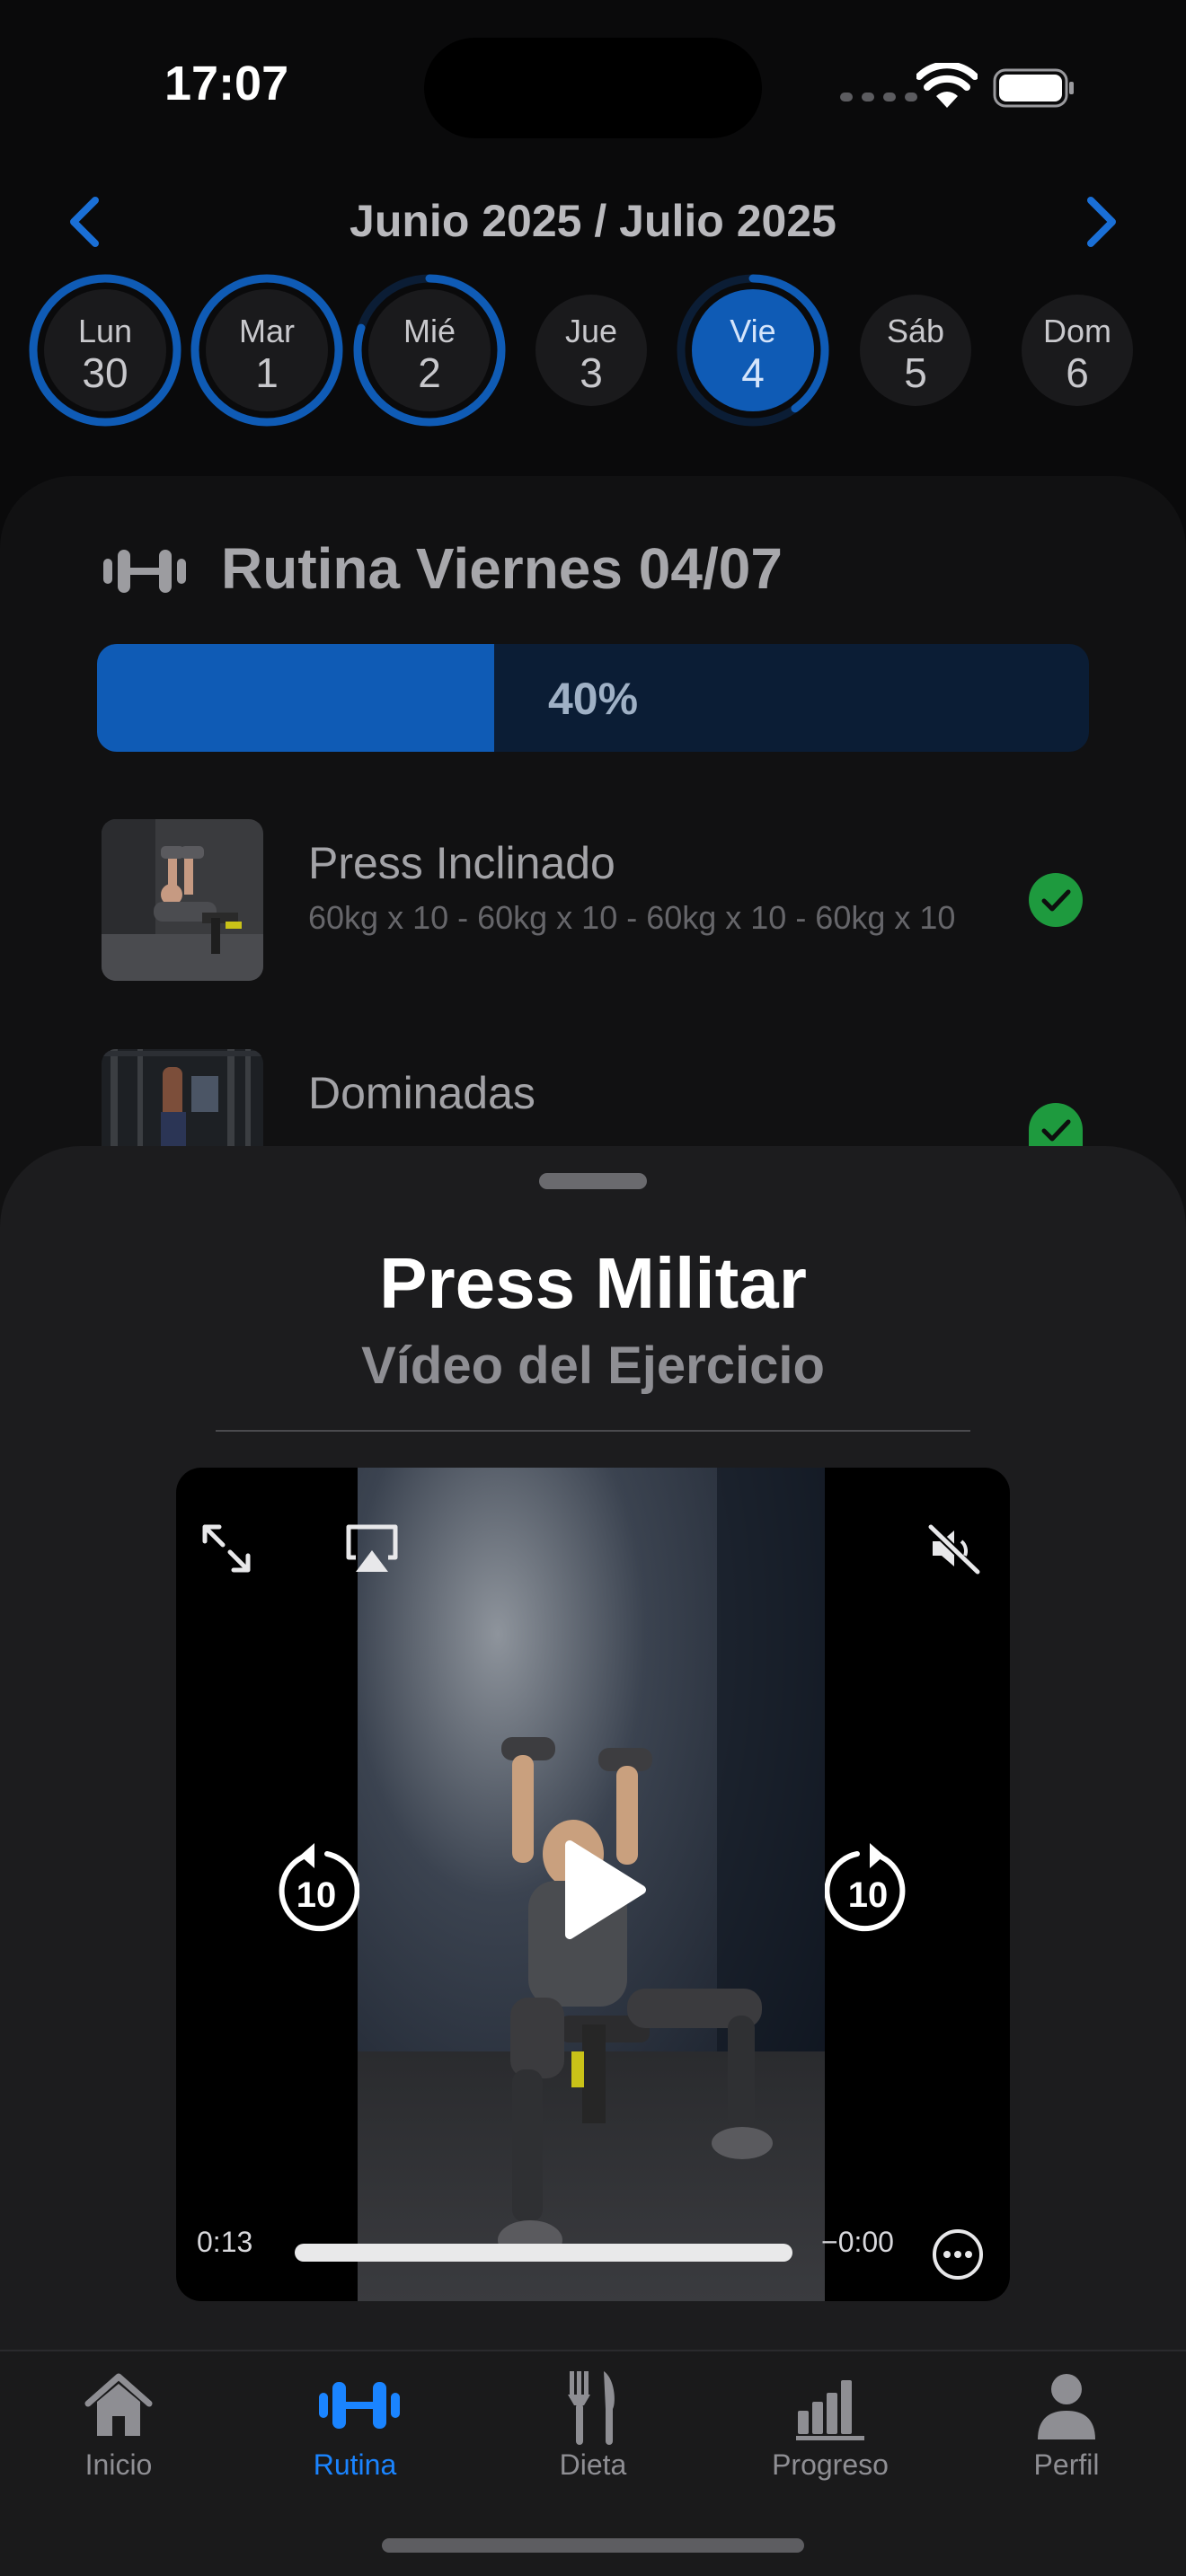 This screenshot has width=1186, height=2576. What do you see at coordinates (593, 2464) in the screenshot?
I see `tab-label: Dieta` at bounding box center [593, 2464].